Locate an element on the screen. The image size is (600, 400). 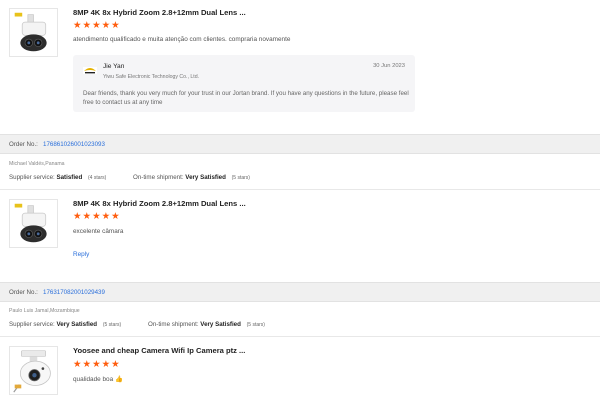
supplier-service-value: Very Satisfied is located at coordinates (77, 324).